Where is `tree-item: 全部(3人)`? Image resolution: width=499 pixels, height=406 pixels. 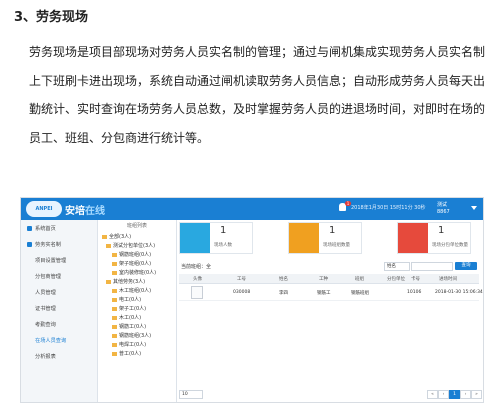
tree-item: 全部(3人) is located at coordinates (116, 236).